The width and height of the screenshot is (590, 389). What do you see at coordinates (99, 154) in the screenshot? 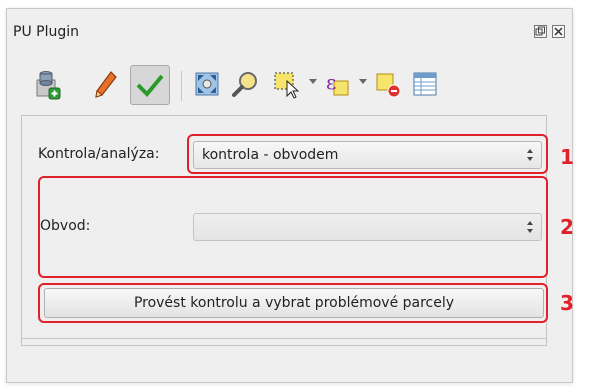
I see `analysis-label: Kontrola/analýza:` at bounding box center [99, 154].